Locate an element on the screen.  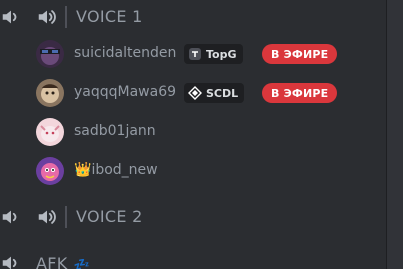
zzz-icon: 💤 is located at coordinates (82, 263).